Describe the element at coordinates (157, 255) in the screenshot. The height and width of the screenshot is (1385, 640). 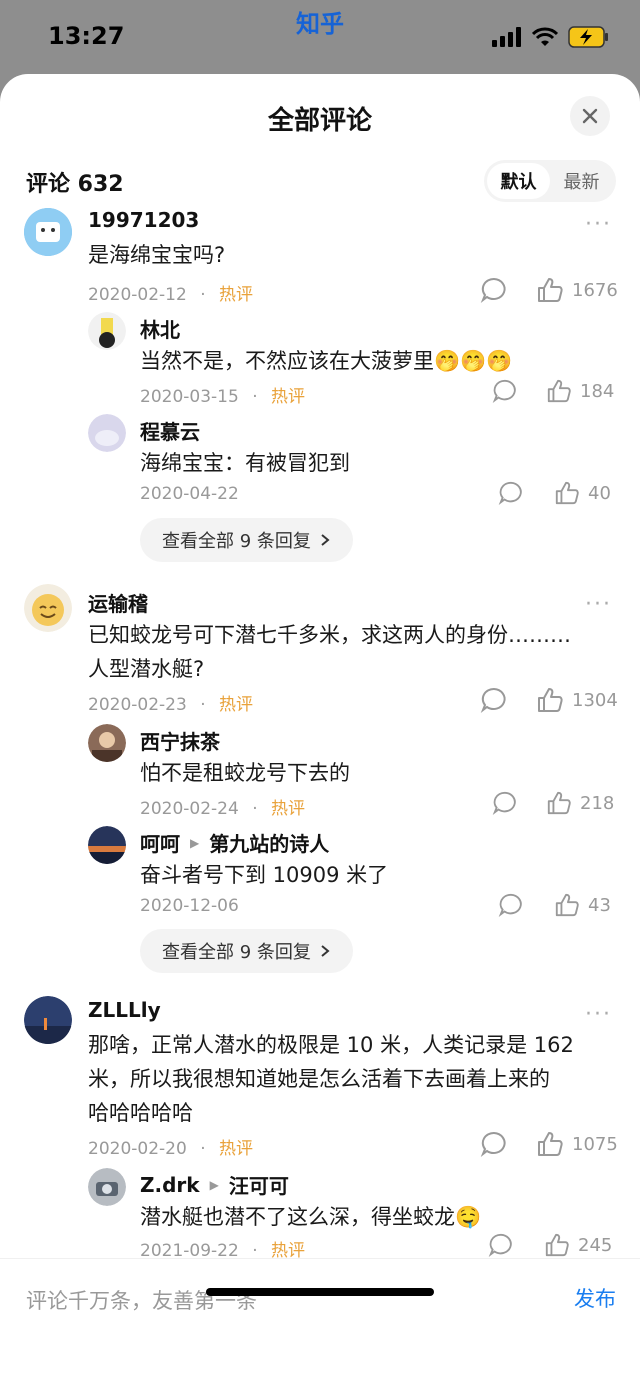
I see `comment-text: 是海绵宝宝吗?` at that location.